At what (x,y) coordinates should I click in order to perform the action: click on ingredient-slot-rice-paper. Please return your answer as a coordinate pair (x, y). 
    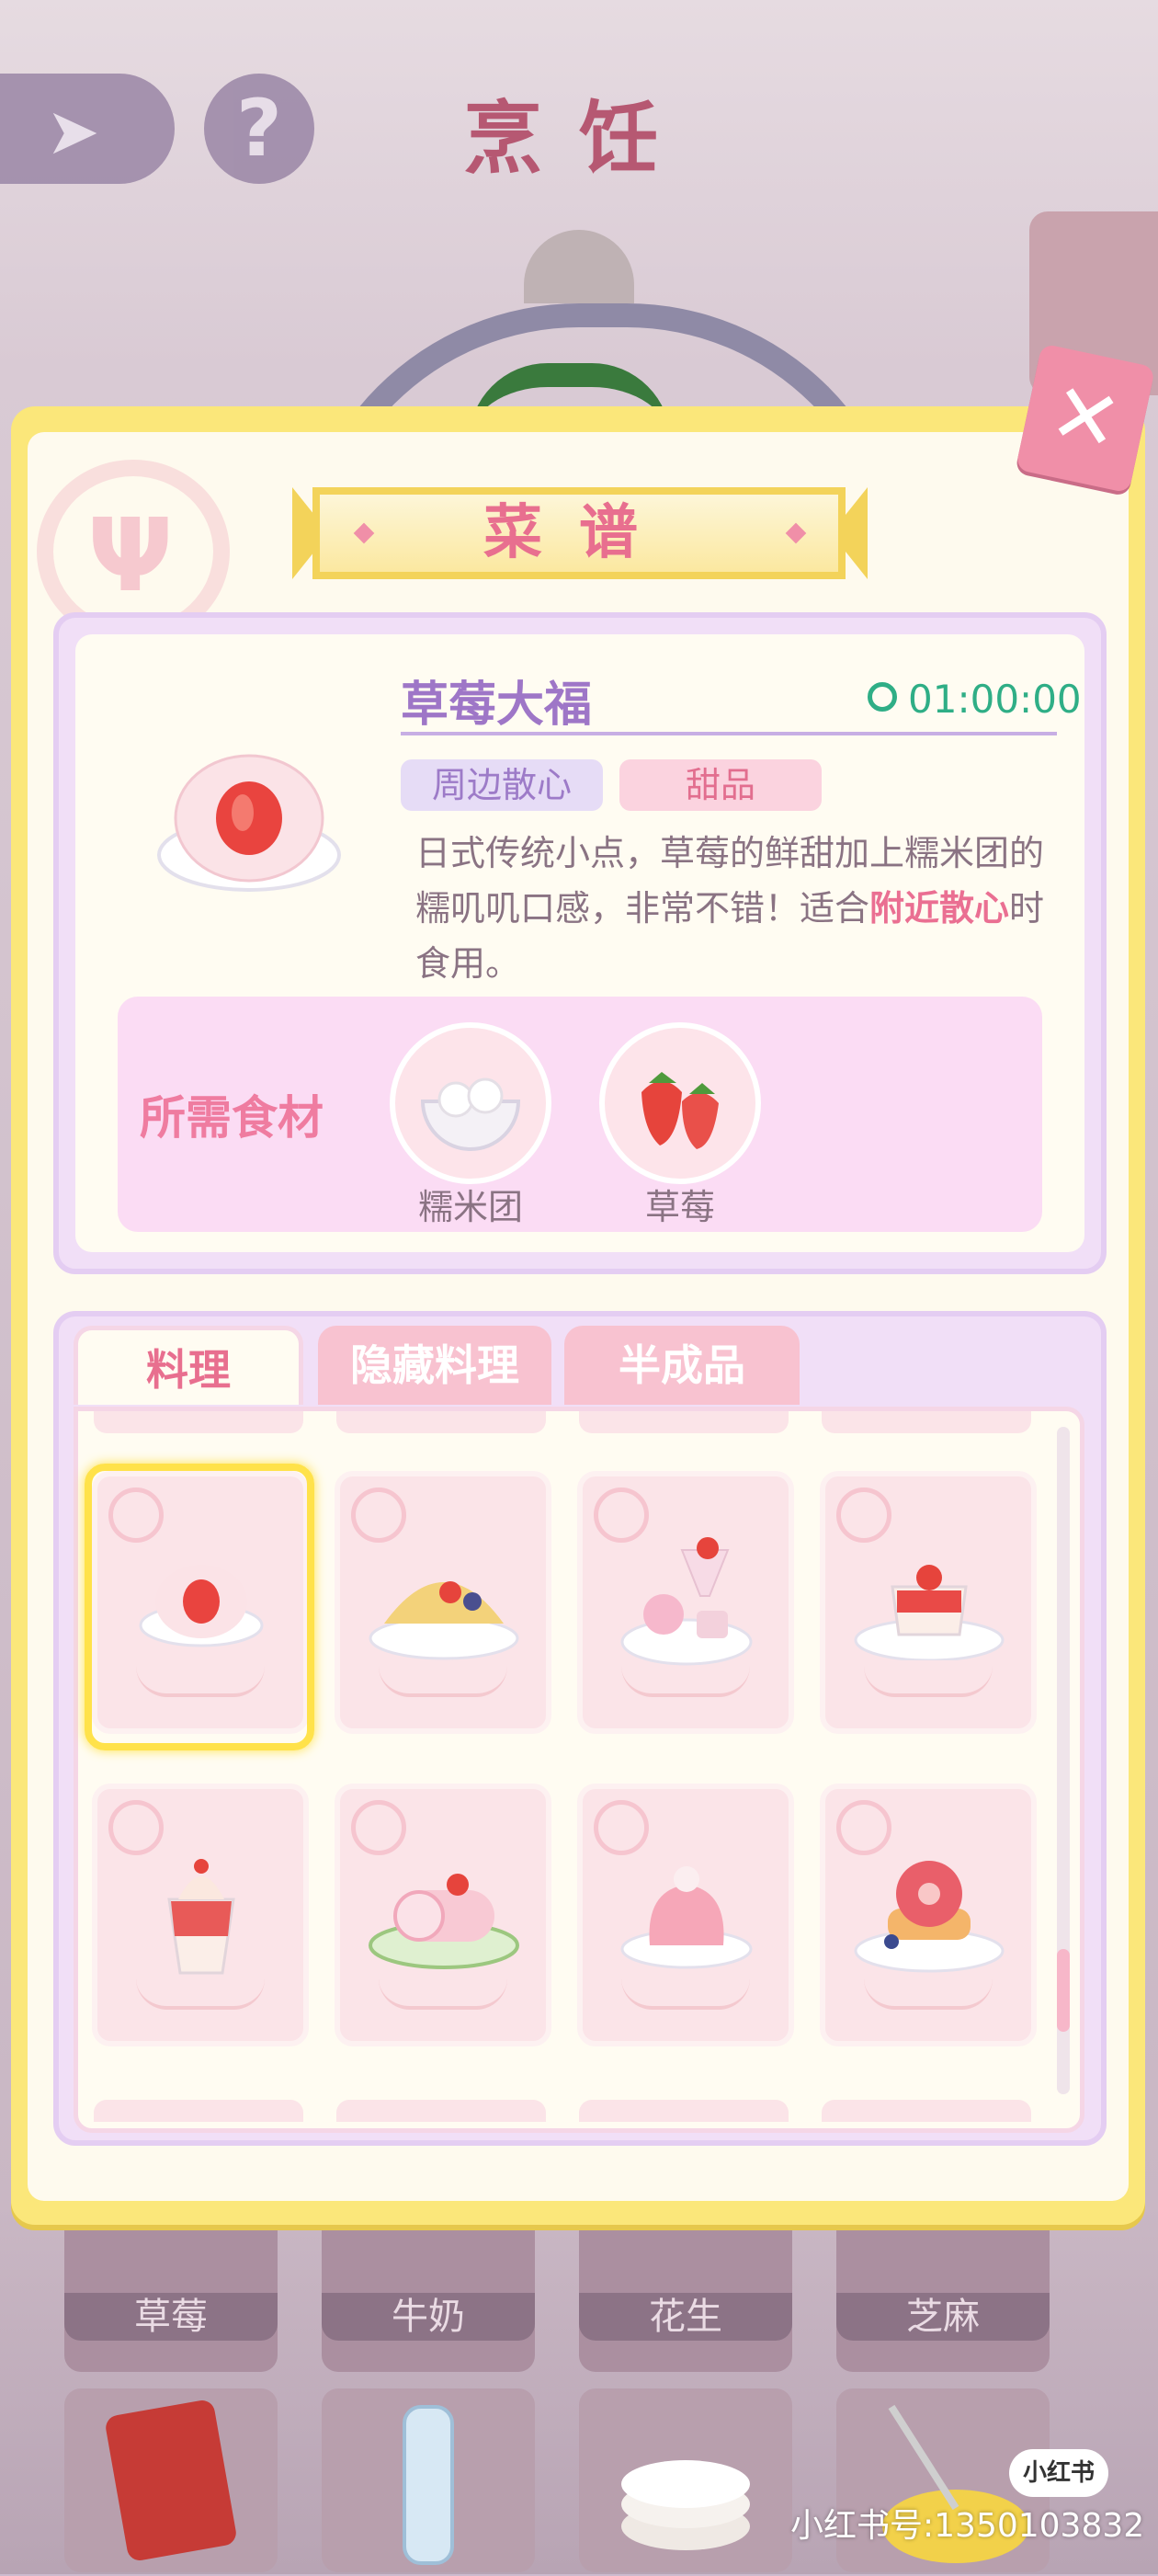
    Looking at the image, I should click on (685, 2480).